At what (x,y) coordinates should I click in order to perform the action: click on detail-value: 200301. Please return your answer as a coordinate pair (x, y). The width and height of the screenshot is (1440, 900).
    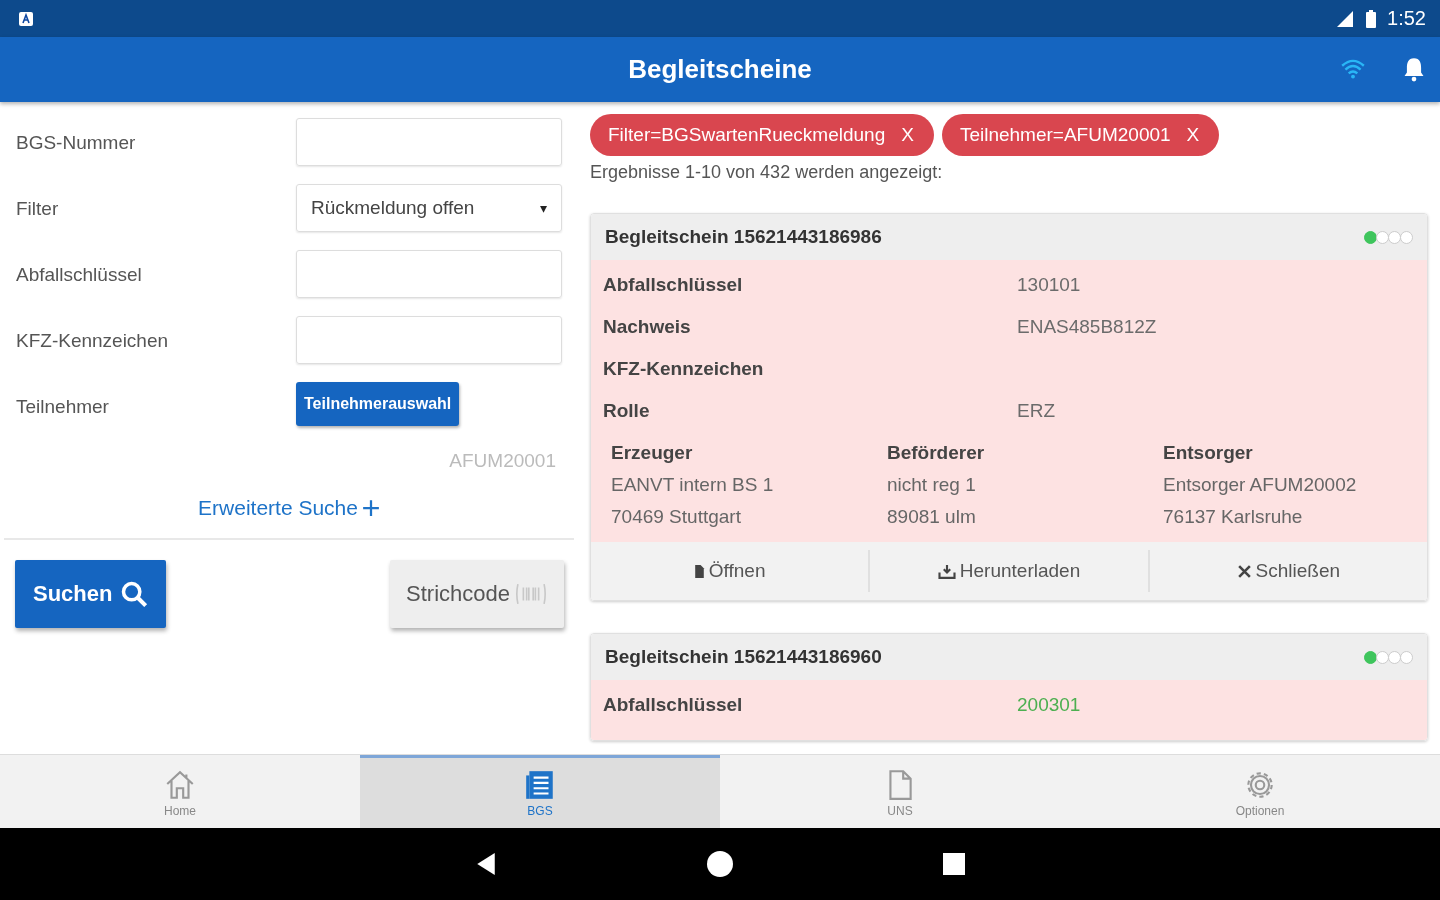
    Looking at the image, I should click on (1049, 705).